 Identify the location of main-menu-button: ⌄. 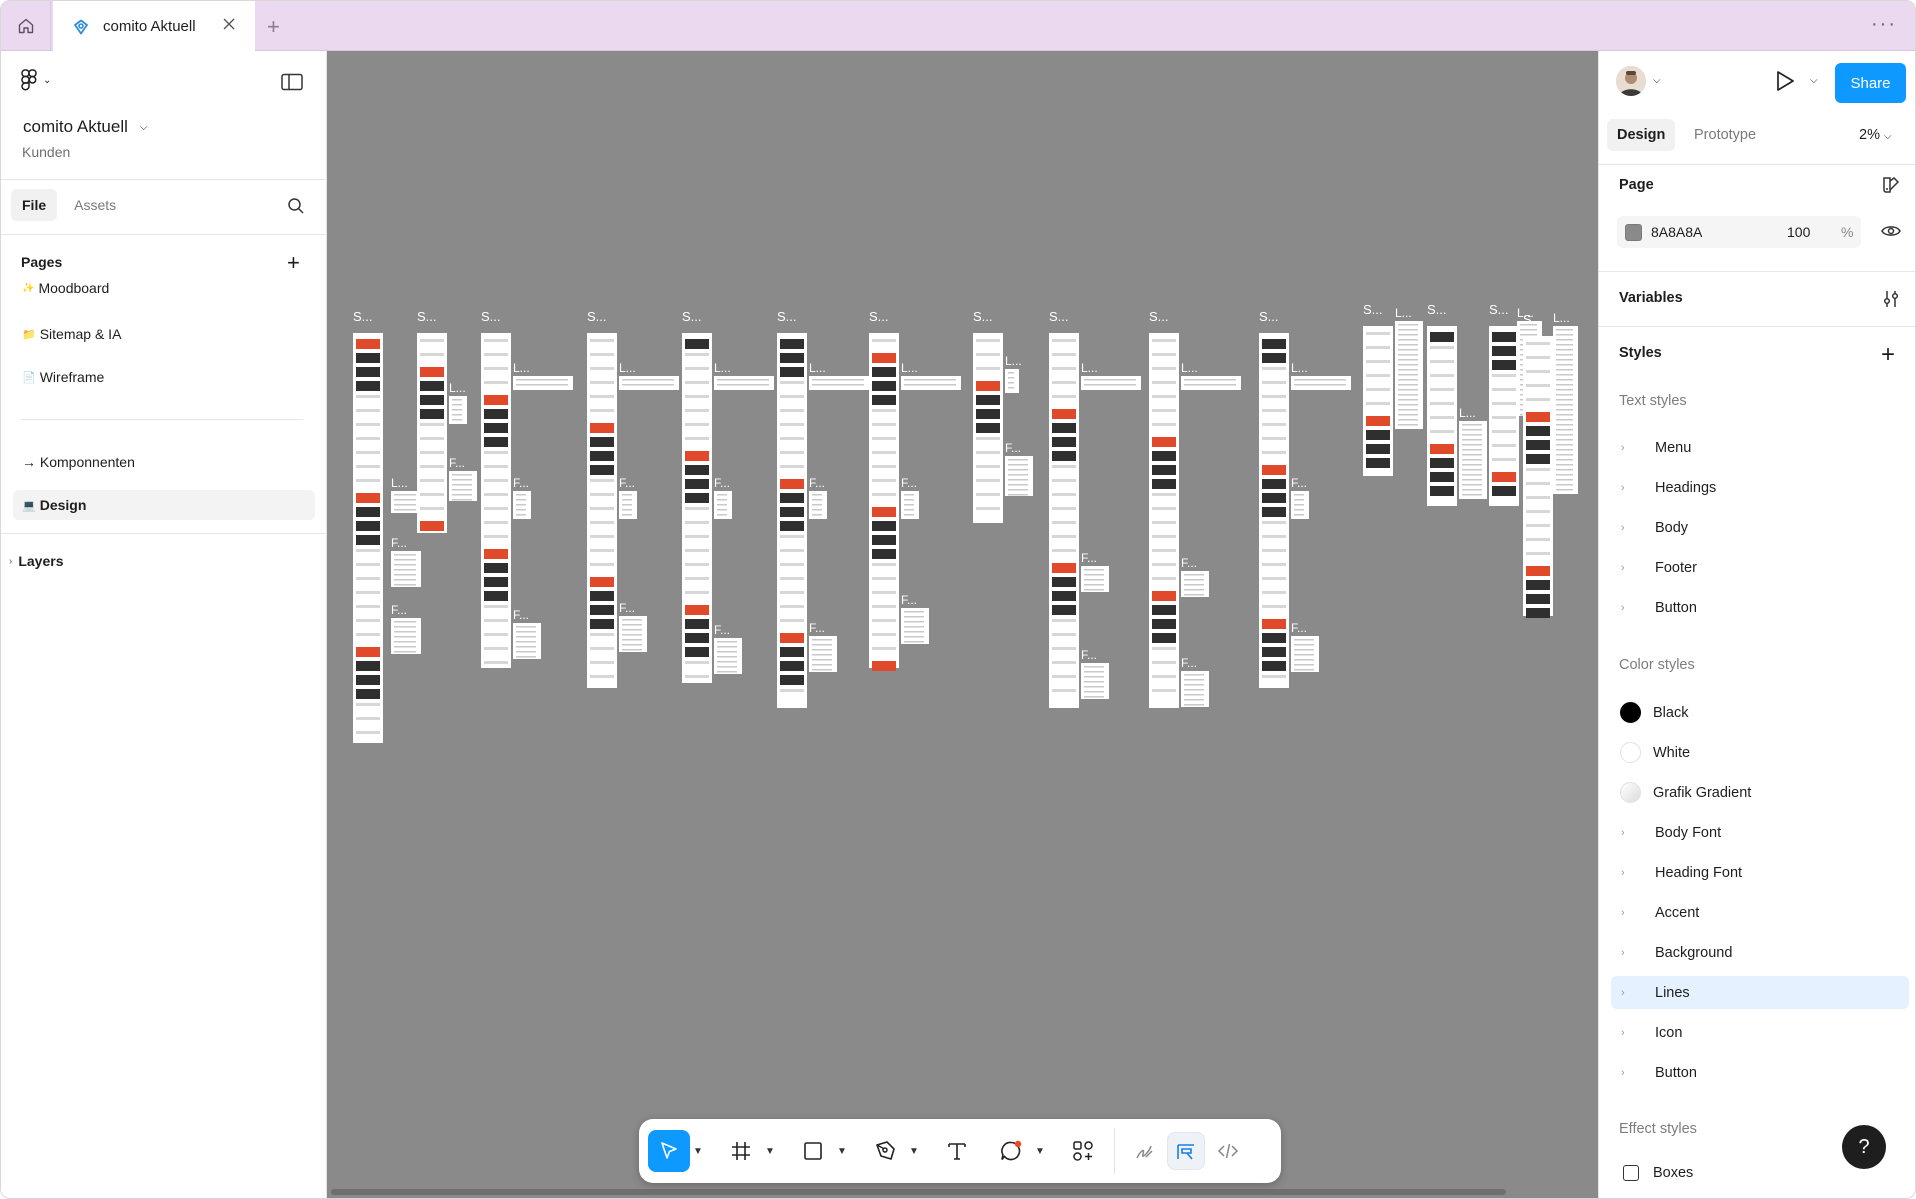
(36, 80).